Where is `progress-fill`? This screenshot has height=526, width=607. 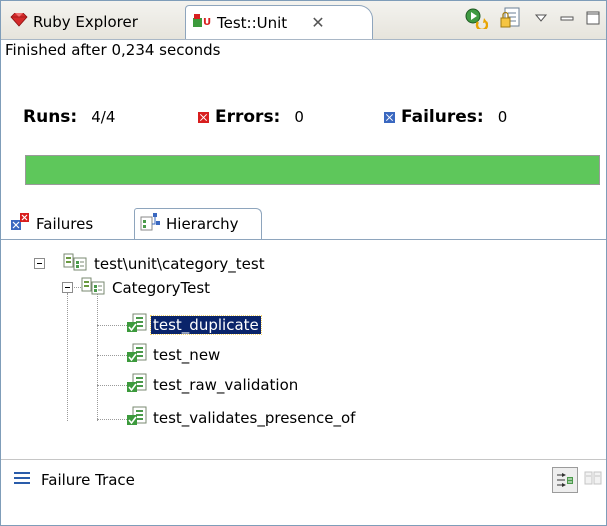 progress-fill is located at coordinates (312, 170).